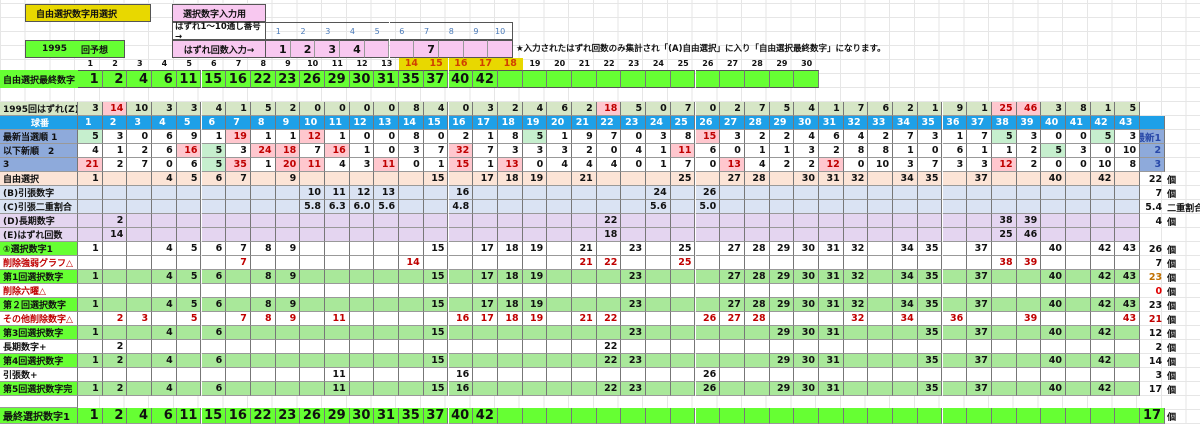 Image resolution: width=1200 pixels, height=424 pixels. Describe the element at coordinates (658, 193) in the screenshot. I see `table-cell: 24` at that location.